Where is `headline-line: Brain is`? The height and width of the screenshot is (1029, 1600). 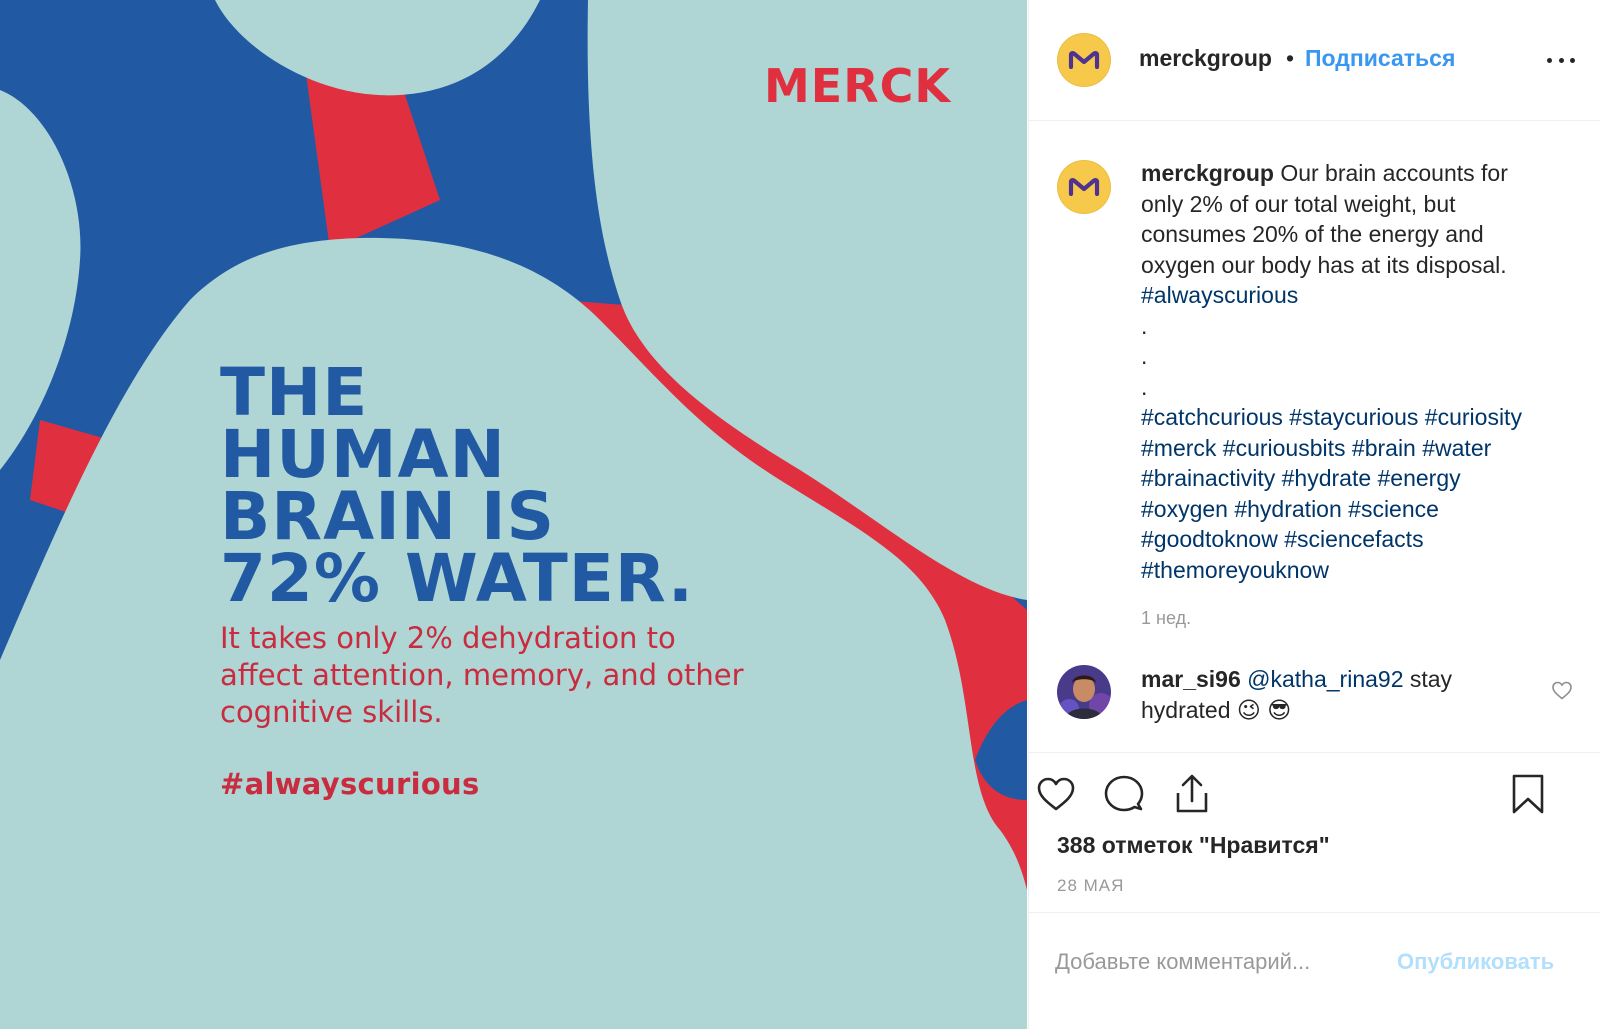
headline-line: Brain is is located at coordinates (388, 516).